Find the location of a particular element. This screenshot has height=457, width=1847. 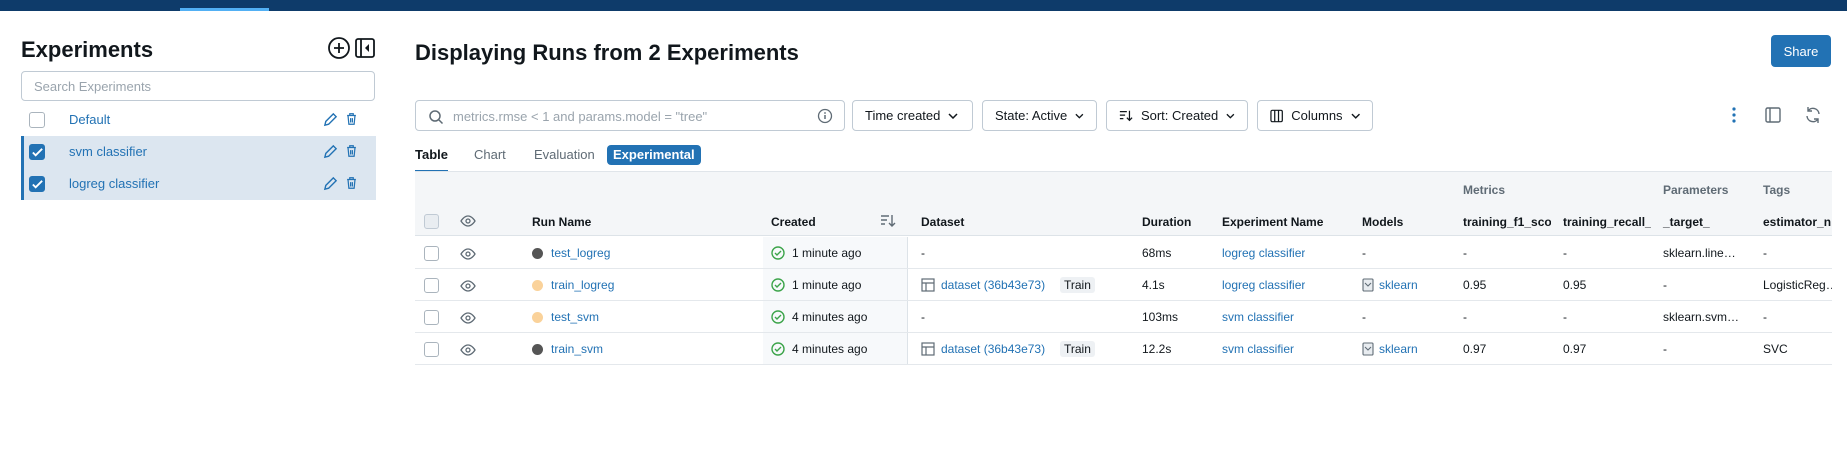

models-cell: - is located at coordinates (1364, 253).